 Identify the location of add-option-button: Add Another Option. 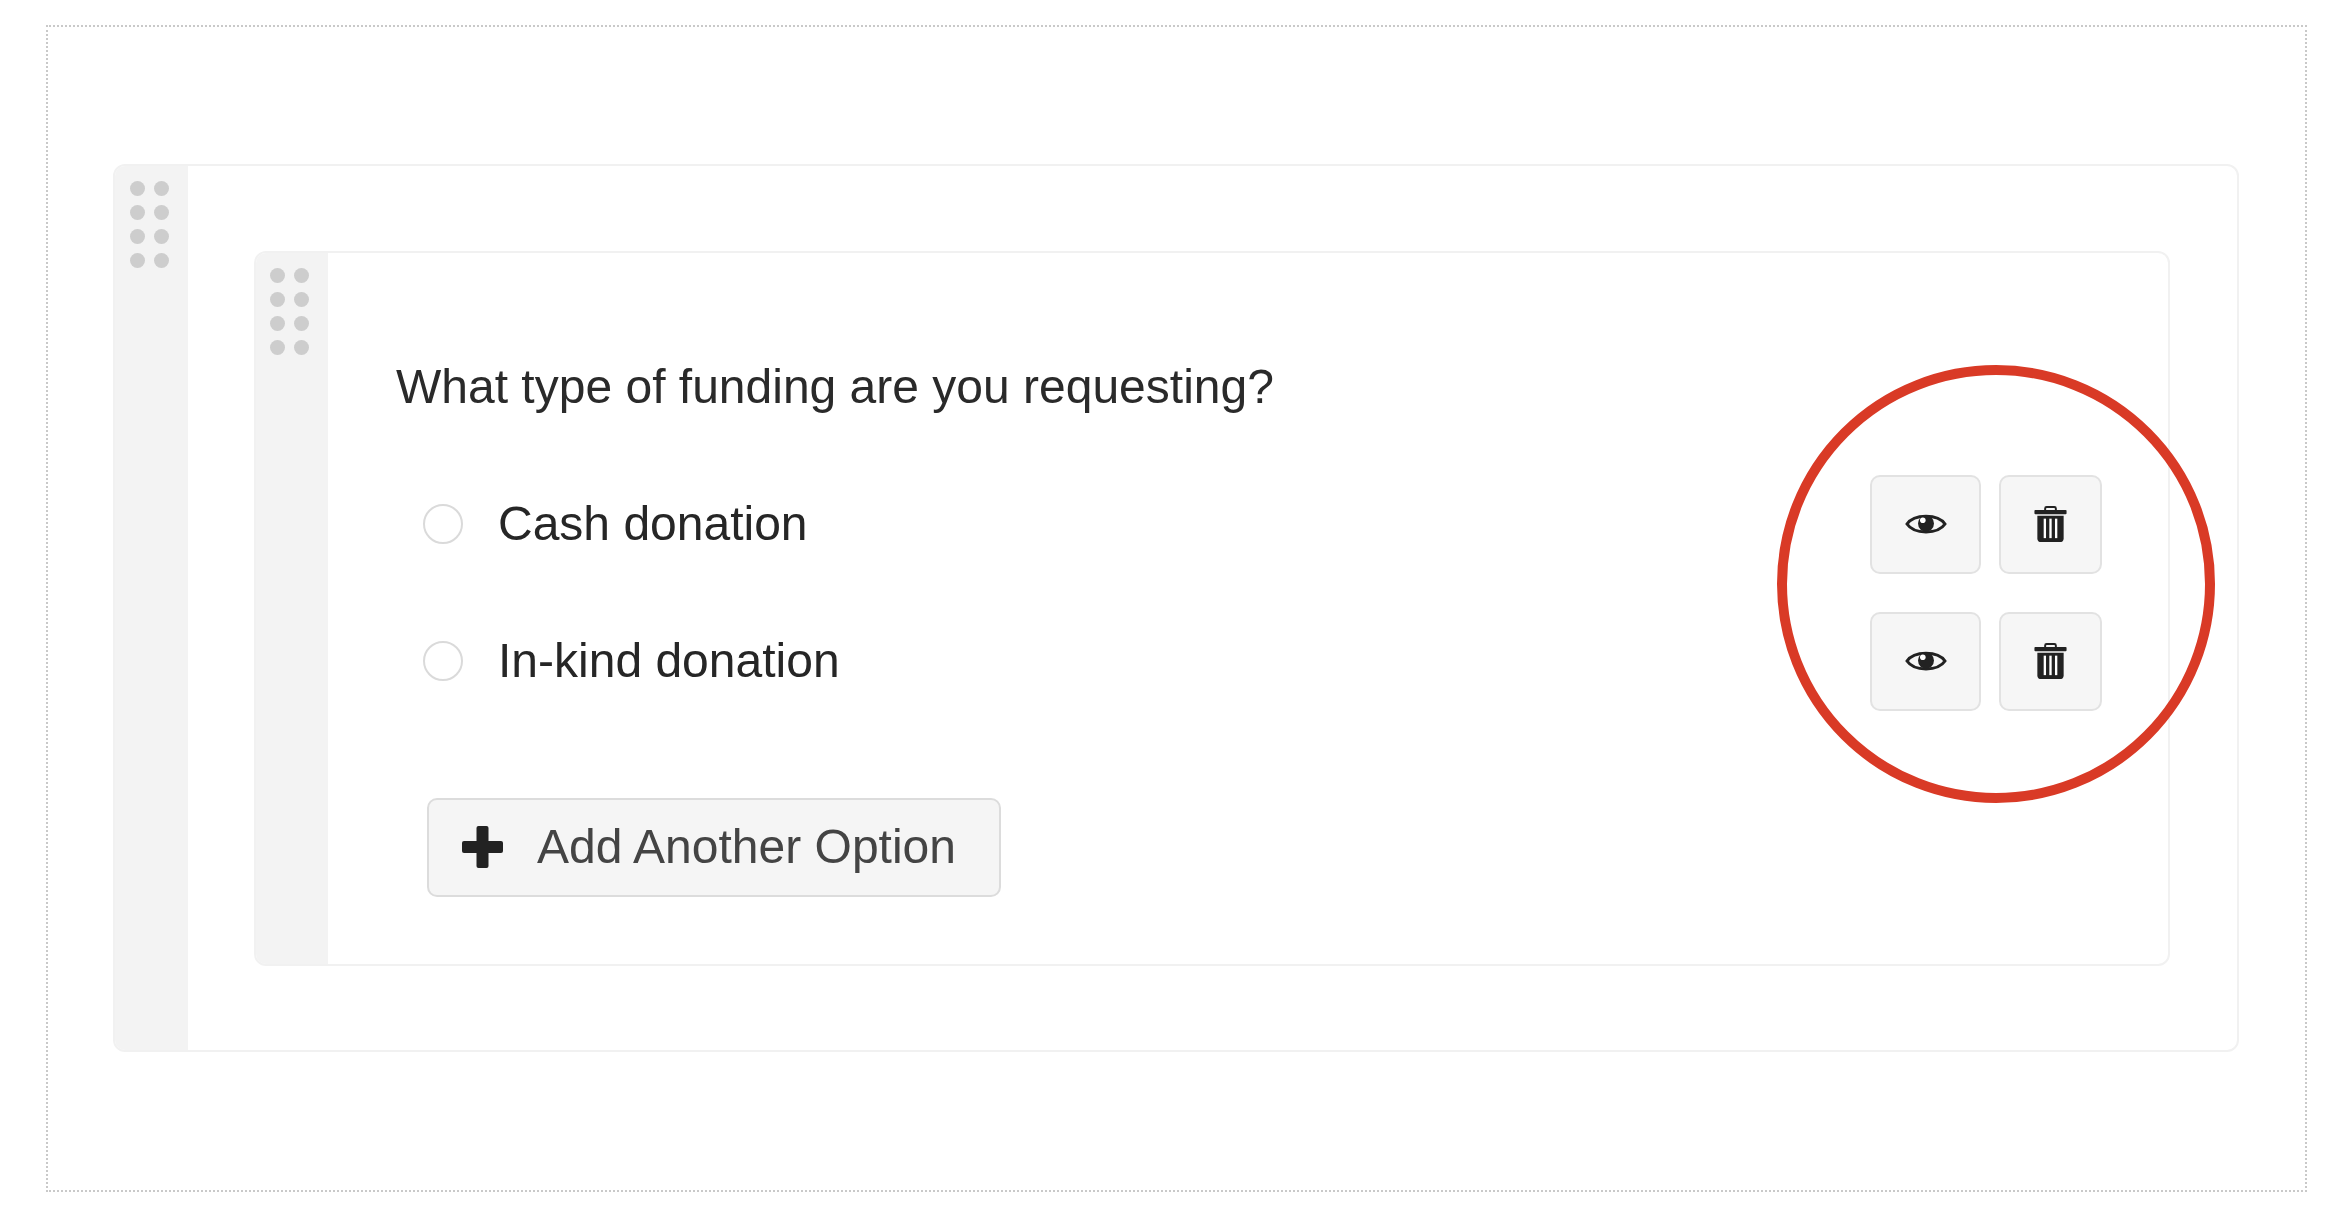
(714, 847).